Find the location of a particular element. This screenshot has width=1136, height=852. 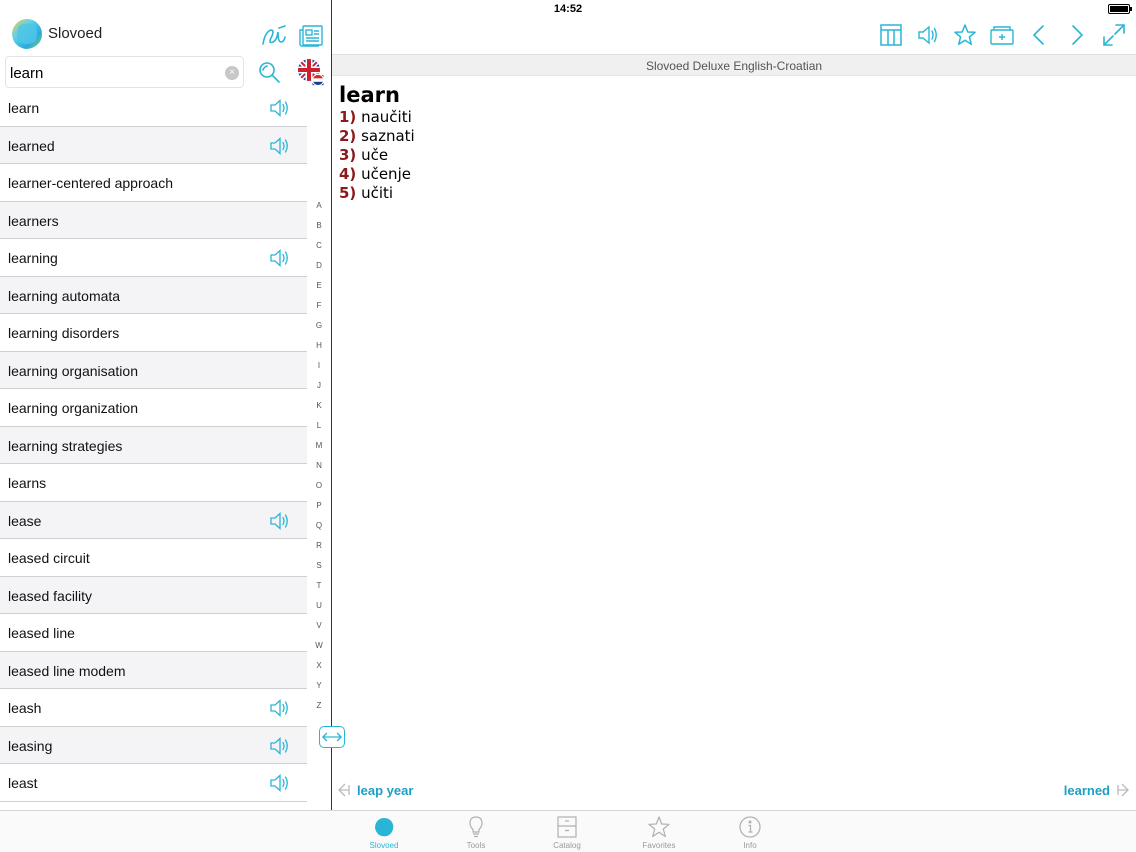

word-list-item: learn is located at coordinates (153, 108).